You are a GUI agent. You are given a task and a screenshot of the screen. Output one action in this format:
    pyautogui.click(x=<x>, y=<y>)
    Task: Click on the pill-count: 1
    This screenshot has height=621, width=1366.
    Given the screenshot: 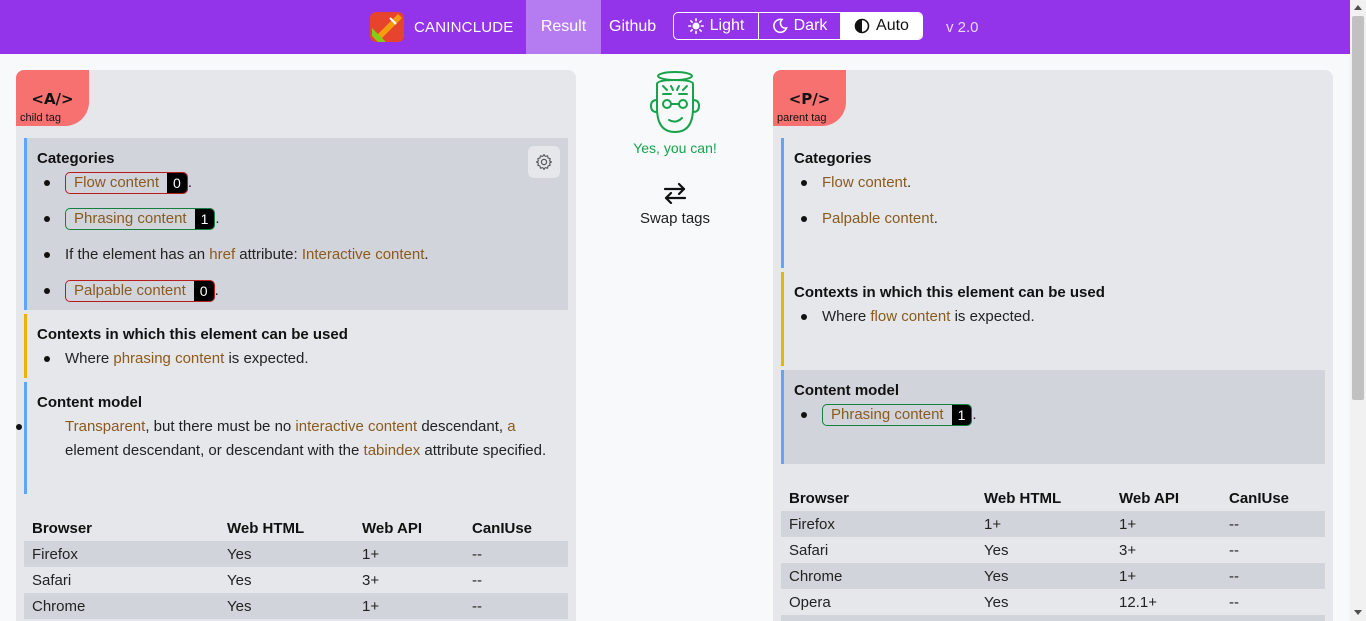 What is the action you would take?
    pyautogui.click(x=961, y=415)
    